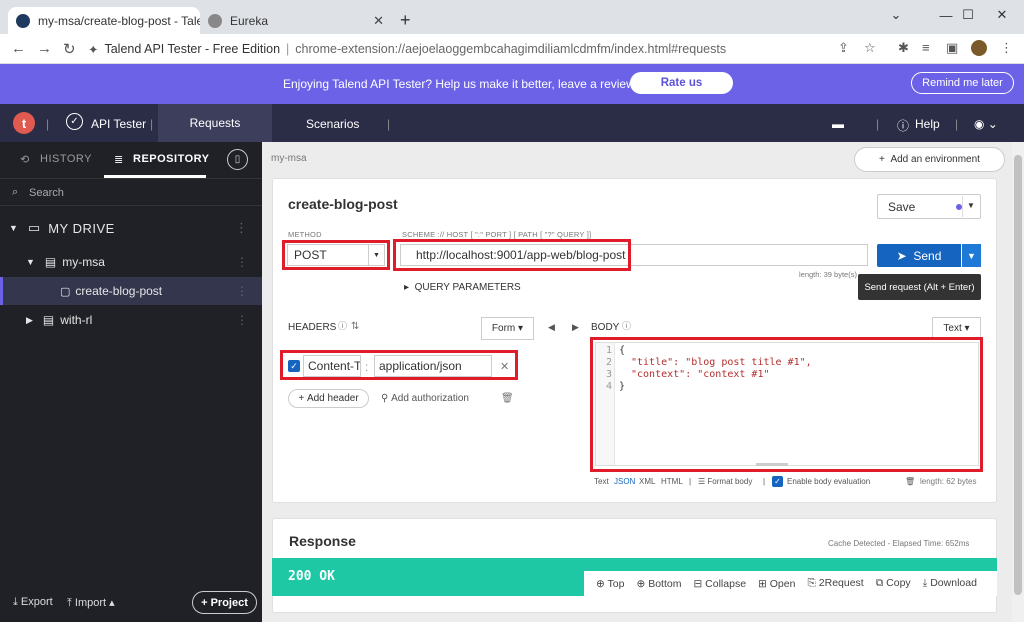  Describe the element at coordinates (131, 291) in the screenshot. I see `sidebar-item-create-blog-post: ▢ create-blog-post ⋮` at that location.